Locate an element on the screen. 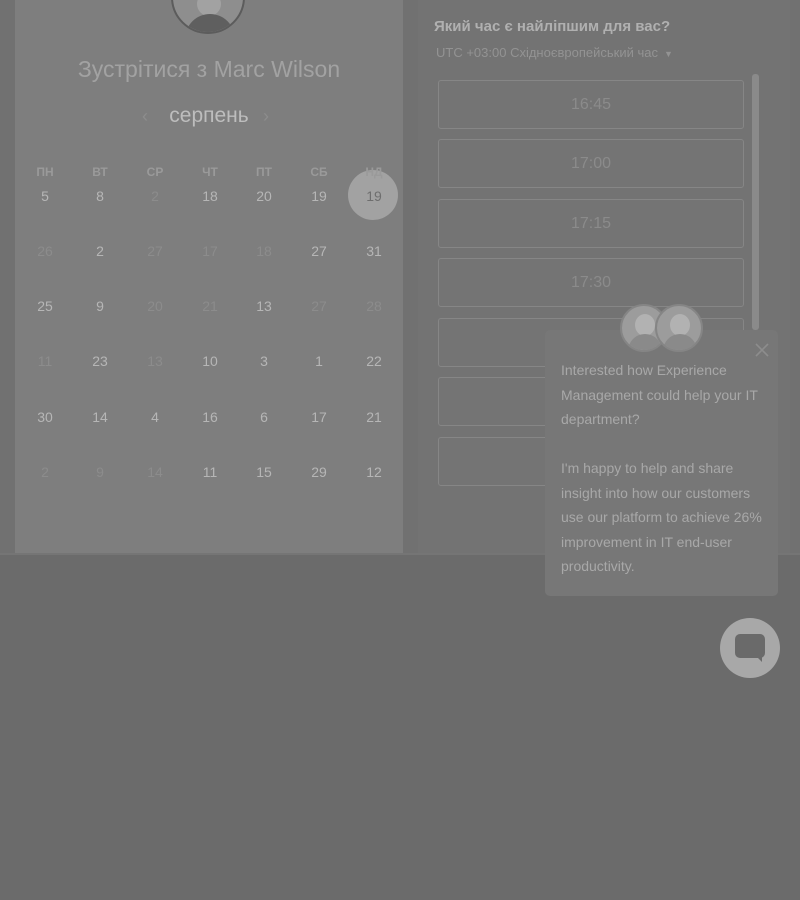  calendar-day: 25 is located at coordinates (45, 306).